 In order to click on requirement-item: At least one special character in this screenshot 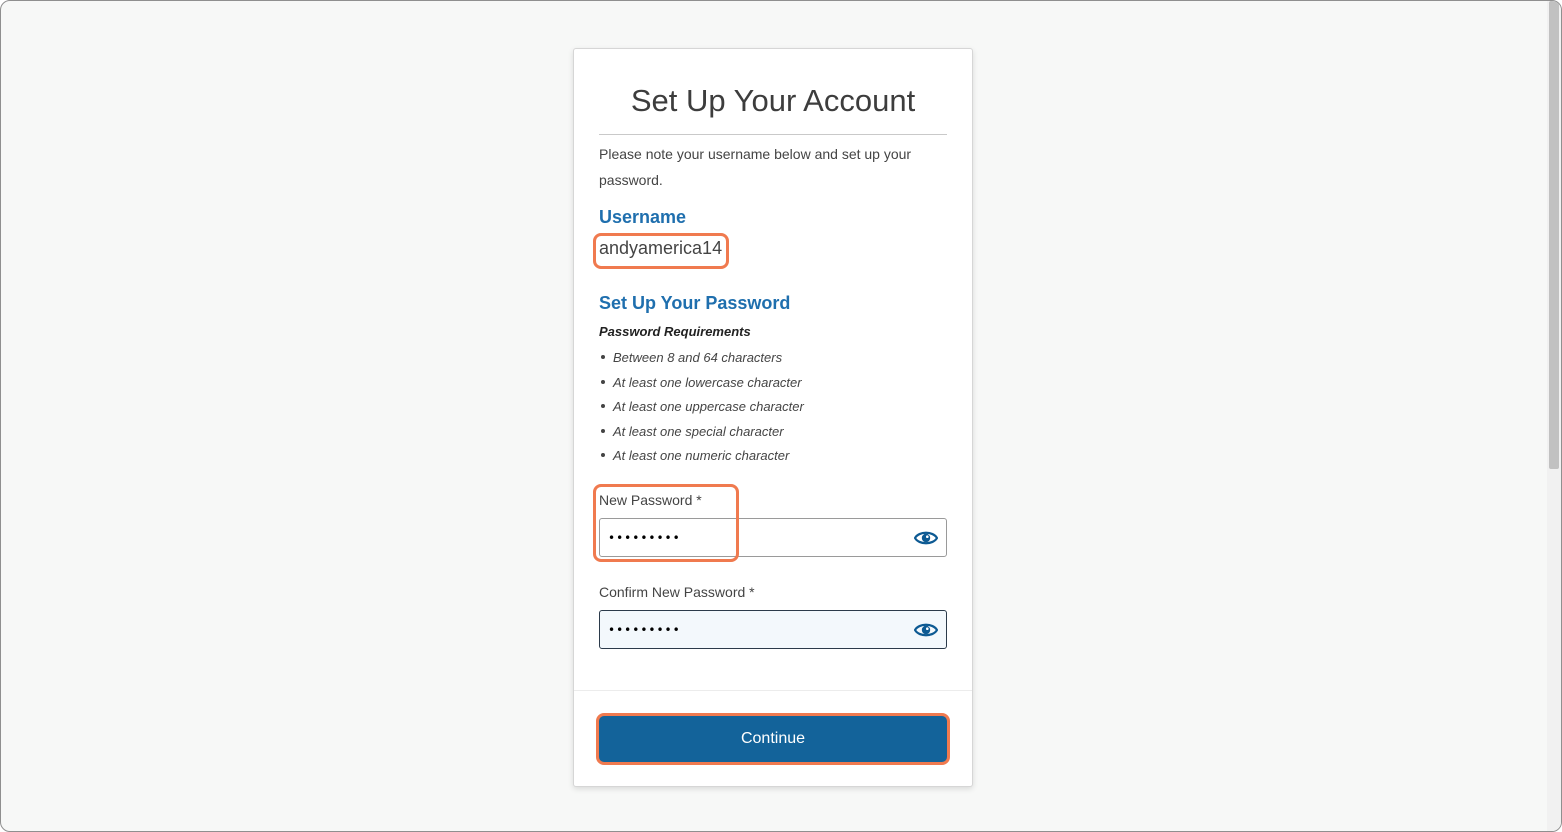, I will do `click(702, 434)`.